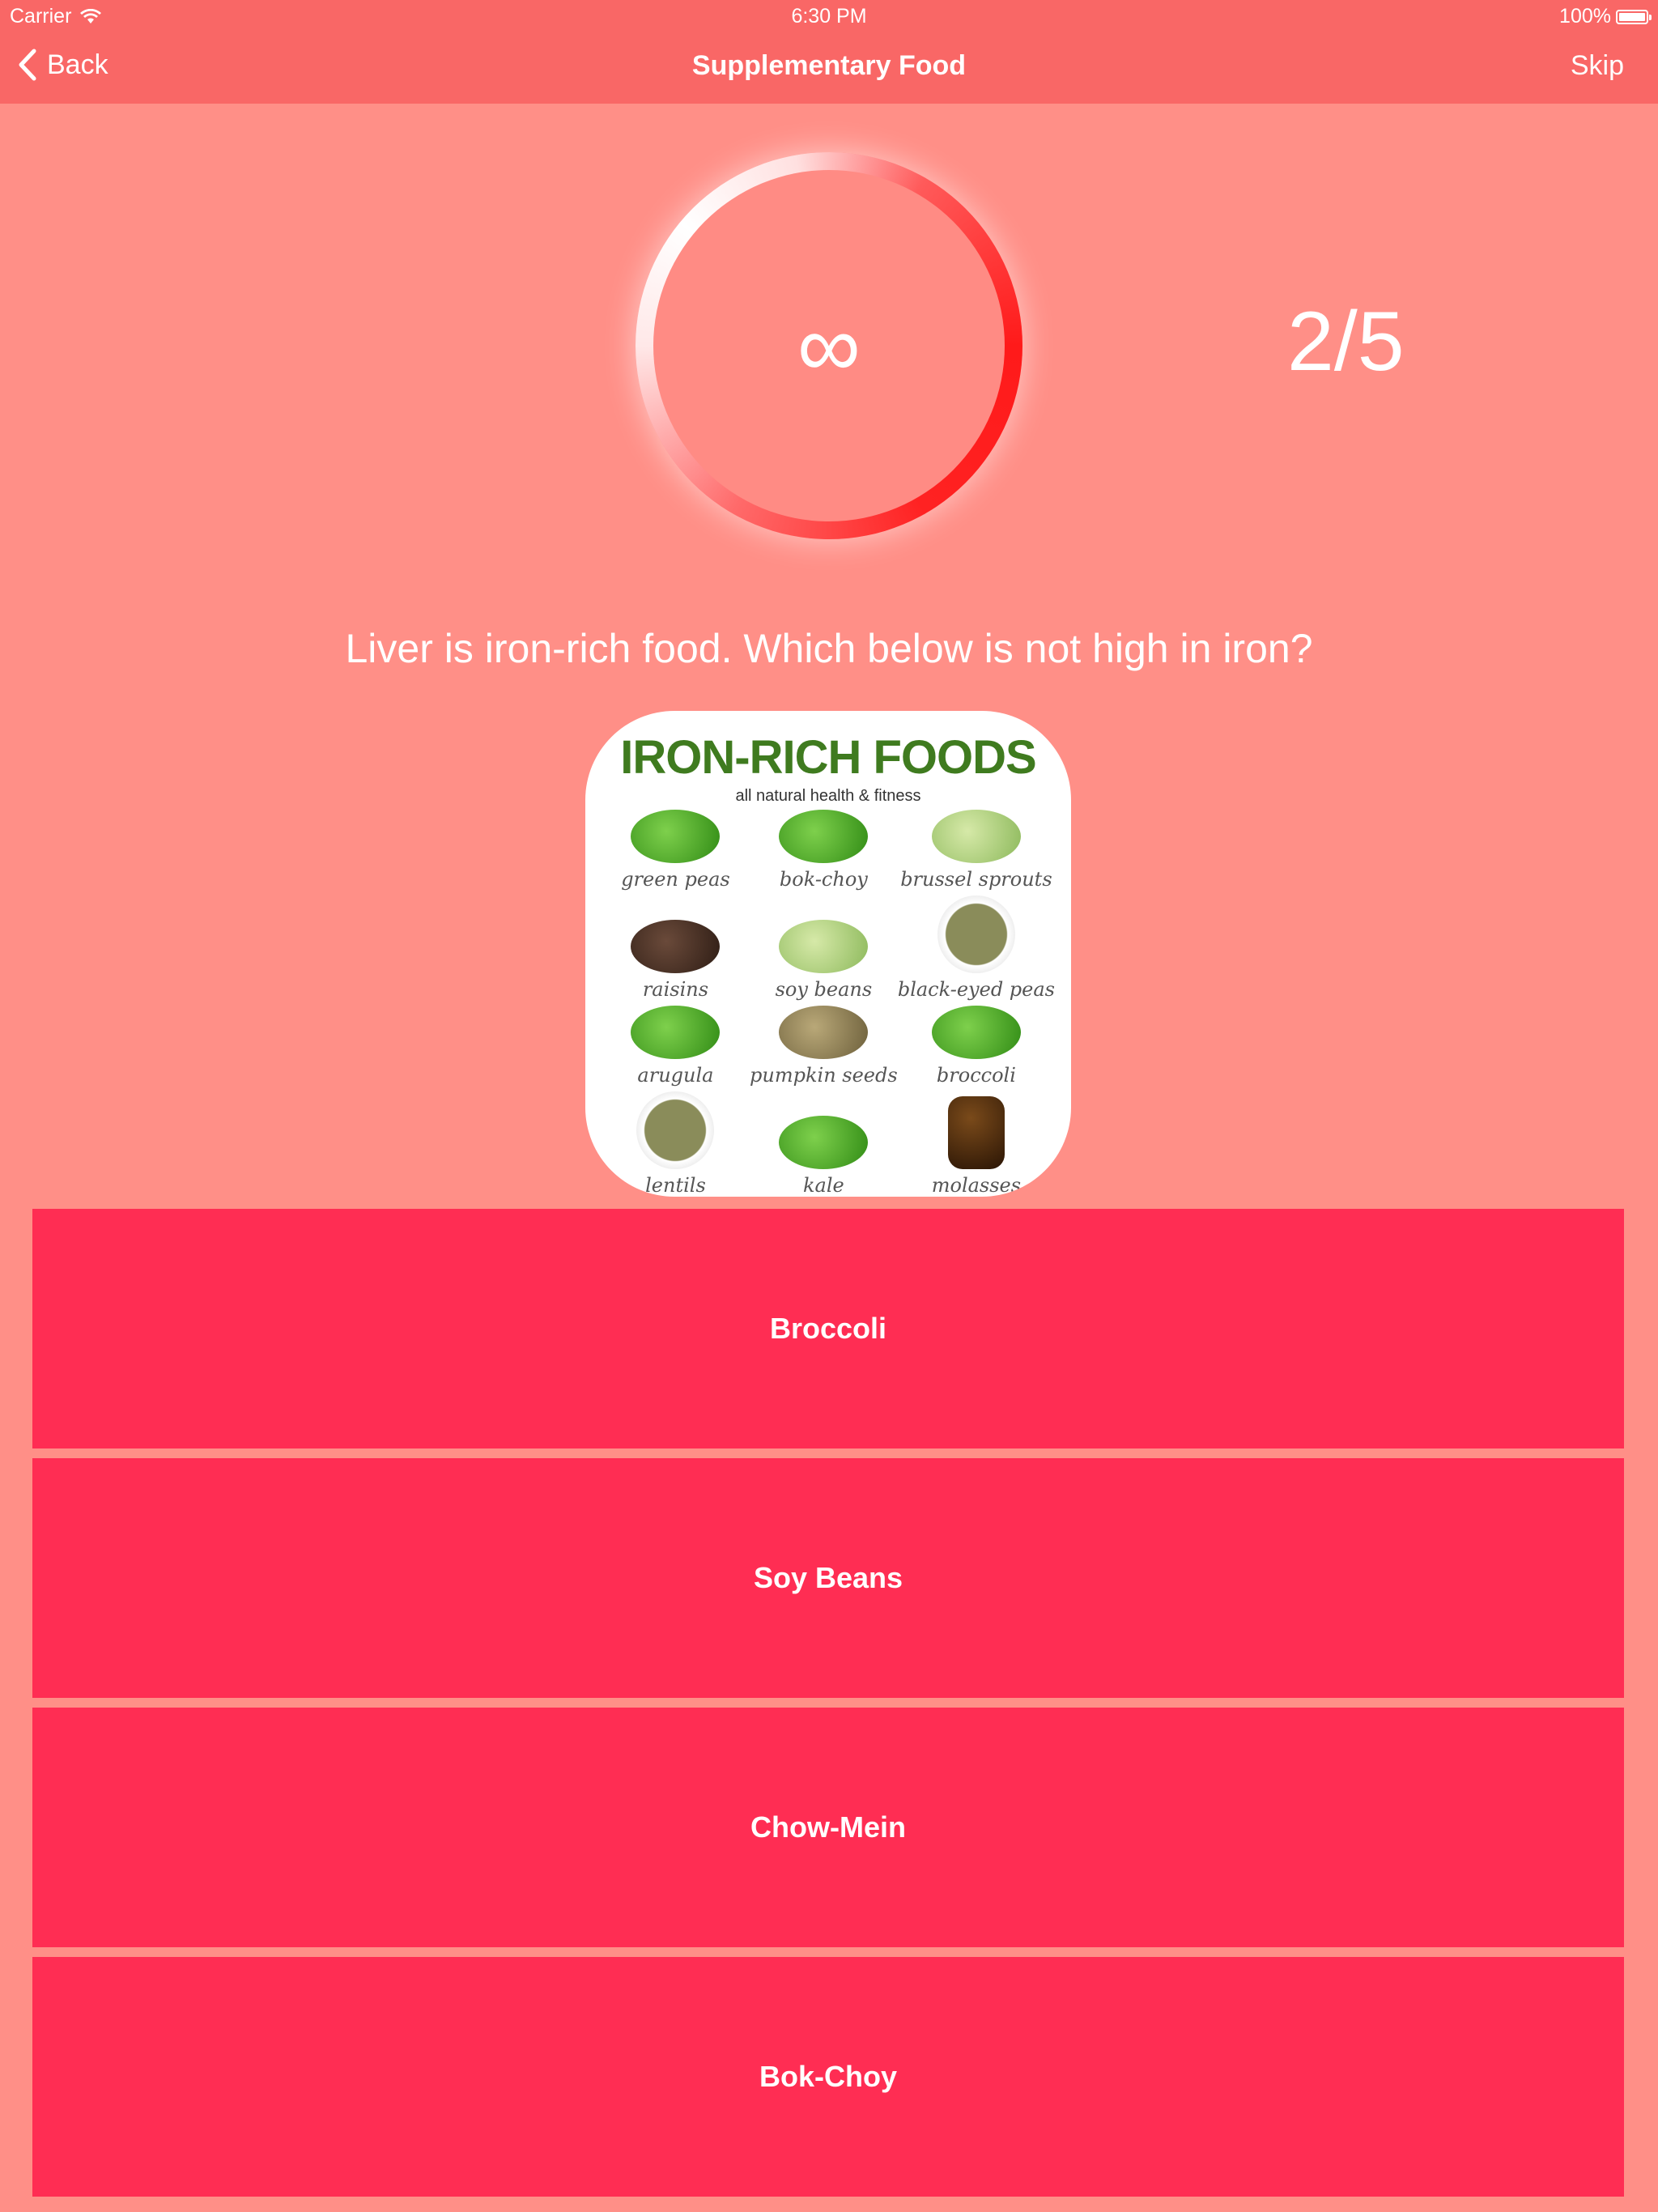 The image size is (1658, 2212). I want to click on status-time: 6:30 PM, so click(829, 16).